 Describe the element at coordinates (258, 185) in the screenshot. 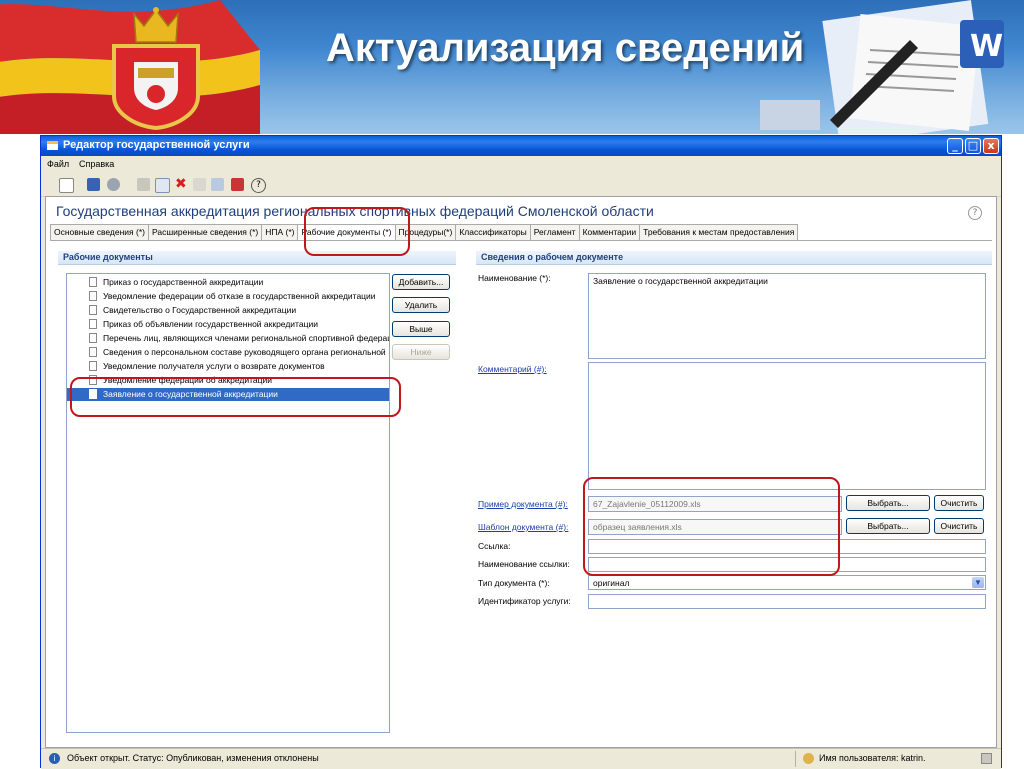

I see `help-icon: ?` at that location.